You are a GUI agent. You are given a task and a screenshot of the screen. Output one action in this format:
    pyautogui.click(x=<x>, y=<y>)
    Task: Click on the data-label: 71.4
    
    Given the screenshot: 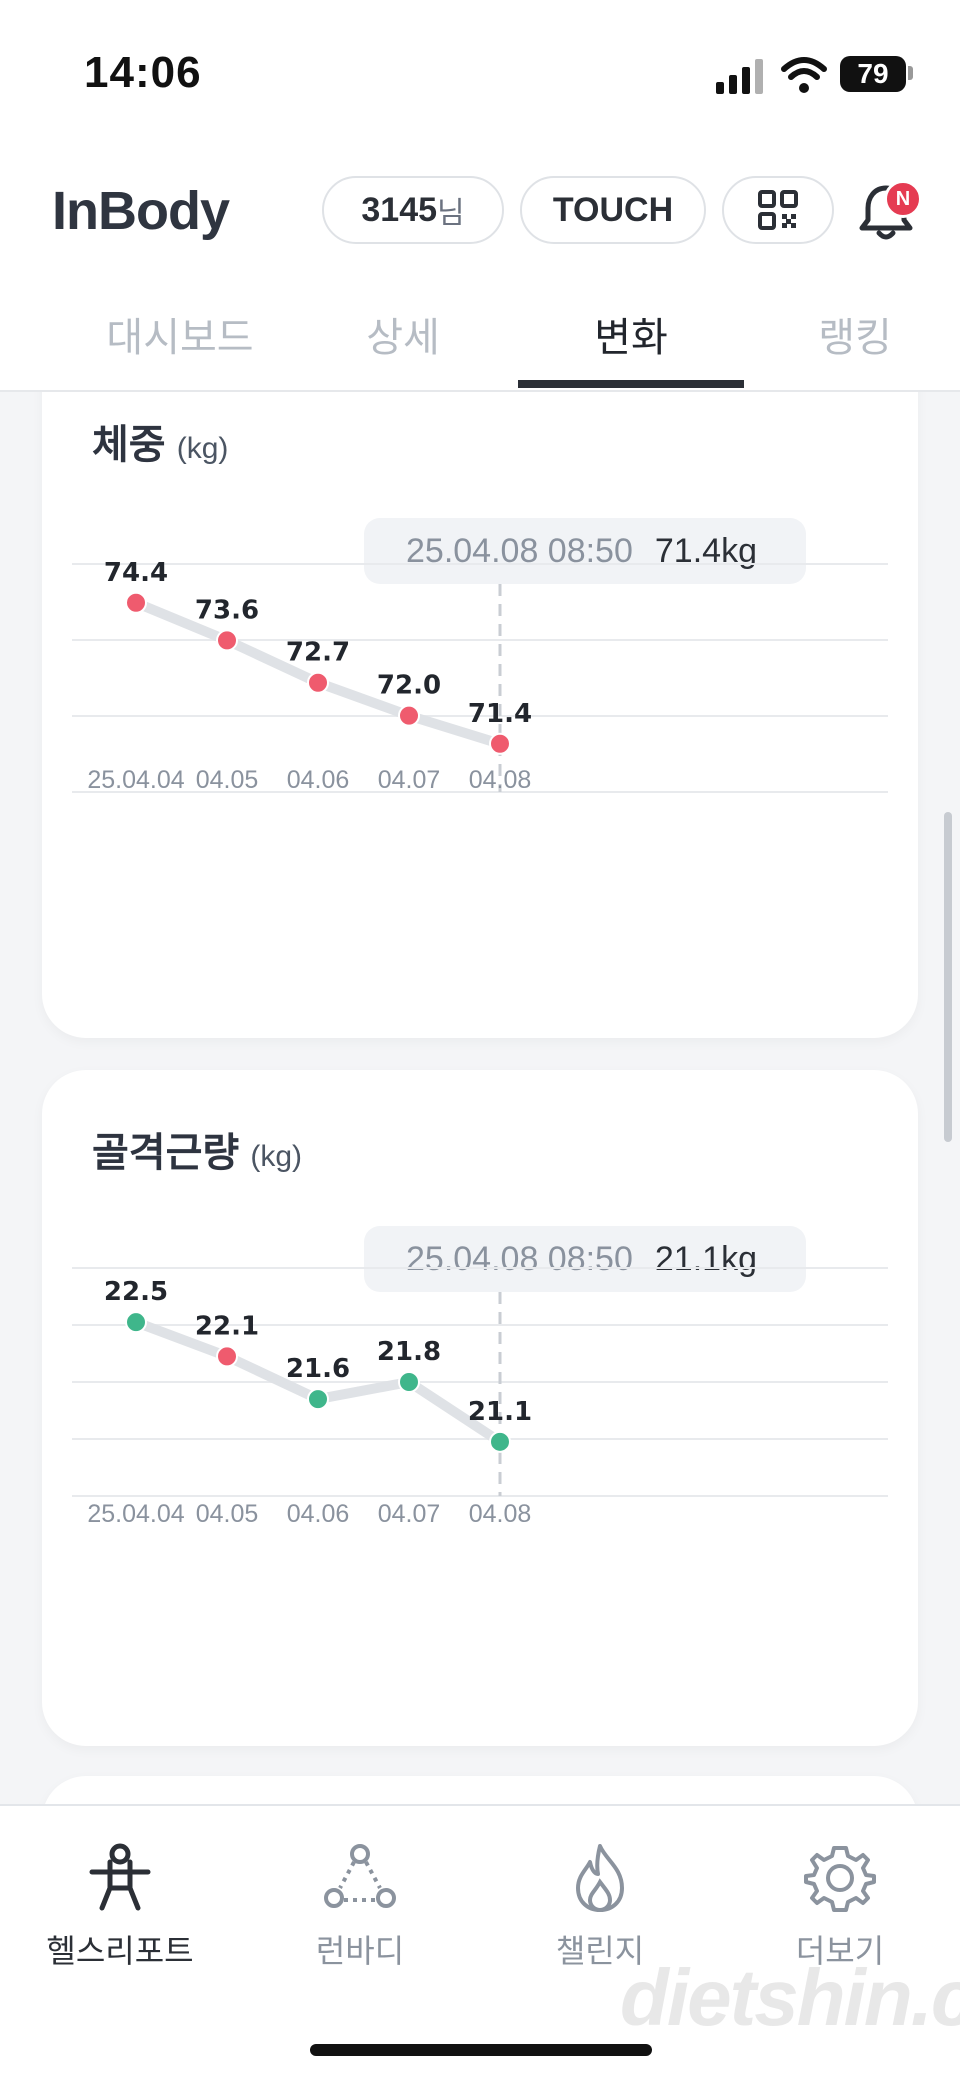 What is the action you would take?
    pyautogui.click(x=500, y=714)
    